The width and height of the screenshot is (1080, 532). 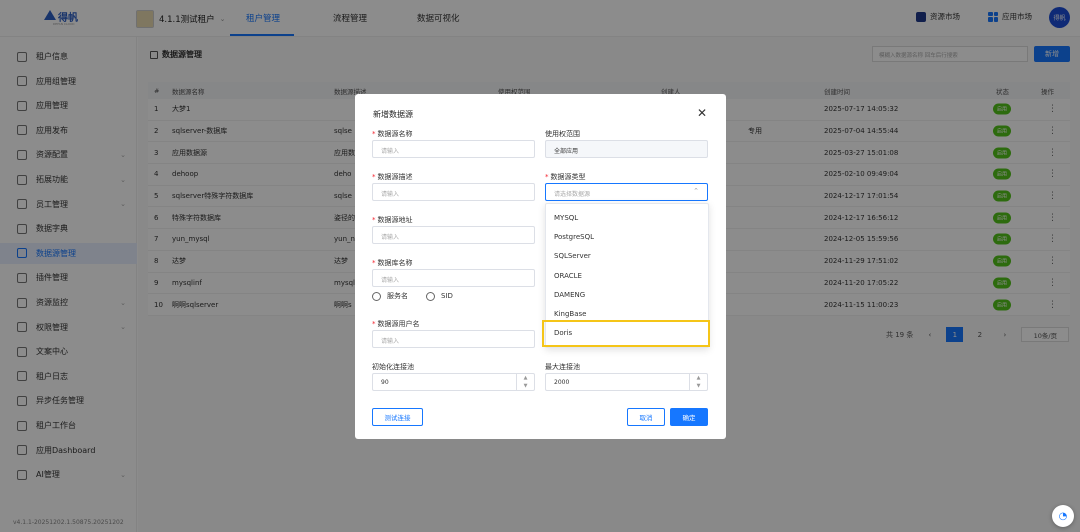 I want to click on field-label-db: * 数据库名称, so click(x=392, y=263).